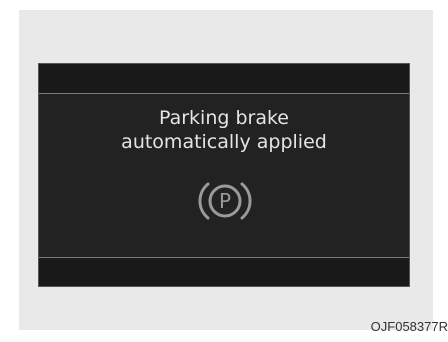 The height and width of the screenshot is (342, 448). I want to click on parking-brake-letter: P, so click(225, 201).